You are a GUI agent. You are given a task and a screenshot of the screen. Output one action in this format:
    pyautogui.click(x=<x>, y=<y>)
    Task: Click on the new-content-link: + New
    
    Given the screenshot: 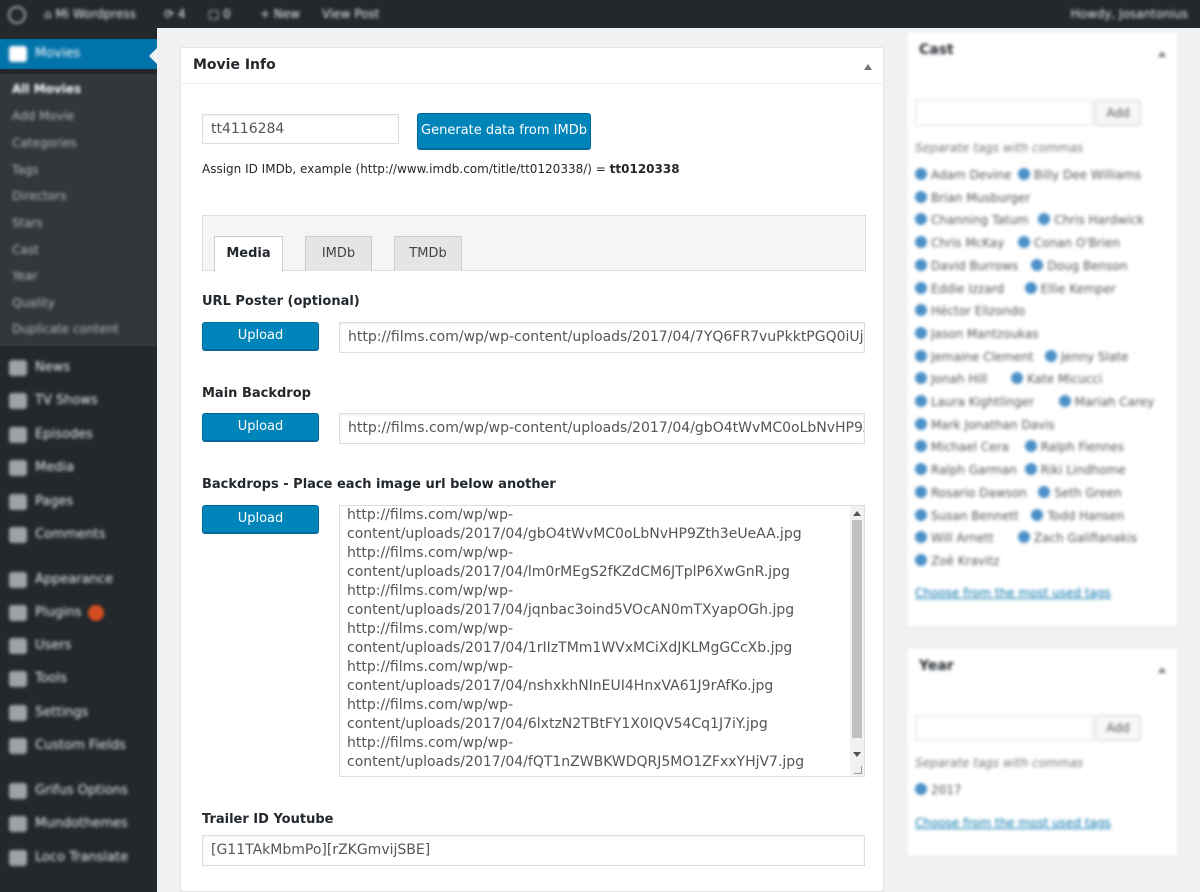 What is the action you would take?
    pyautogui.click(x=280, y=14)
    